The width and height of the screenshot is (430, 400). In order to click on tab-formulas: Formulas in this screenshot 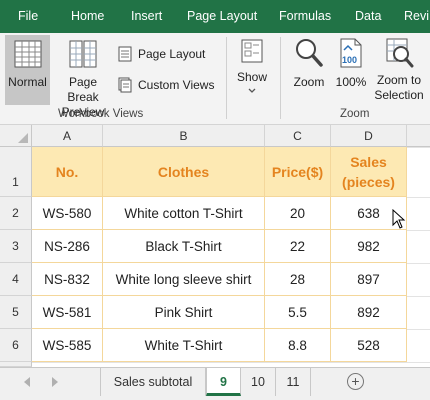, I will do `click(305, 16)`.